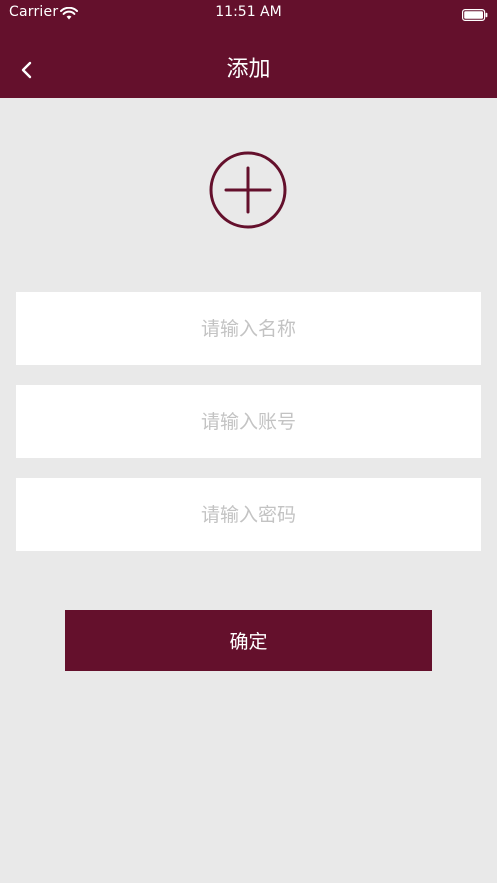 Image resolution: width=497 pixels, height=883 pixels. I want to click on account-field-container, so click(248, 421).